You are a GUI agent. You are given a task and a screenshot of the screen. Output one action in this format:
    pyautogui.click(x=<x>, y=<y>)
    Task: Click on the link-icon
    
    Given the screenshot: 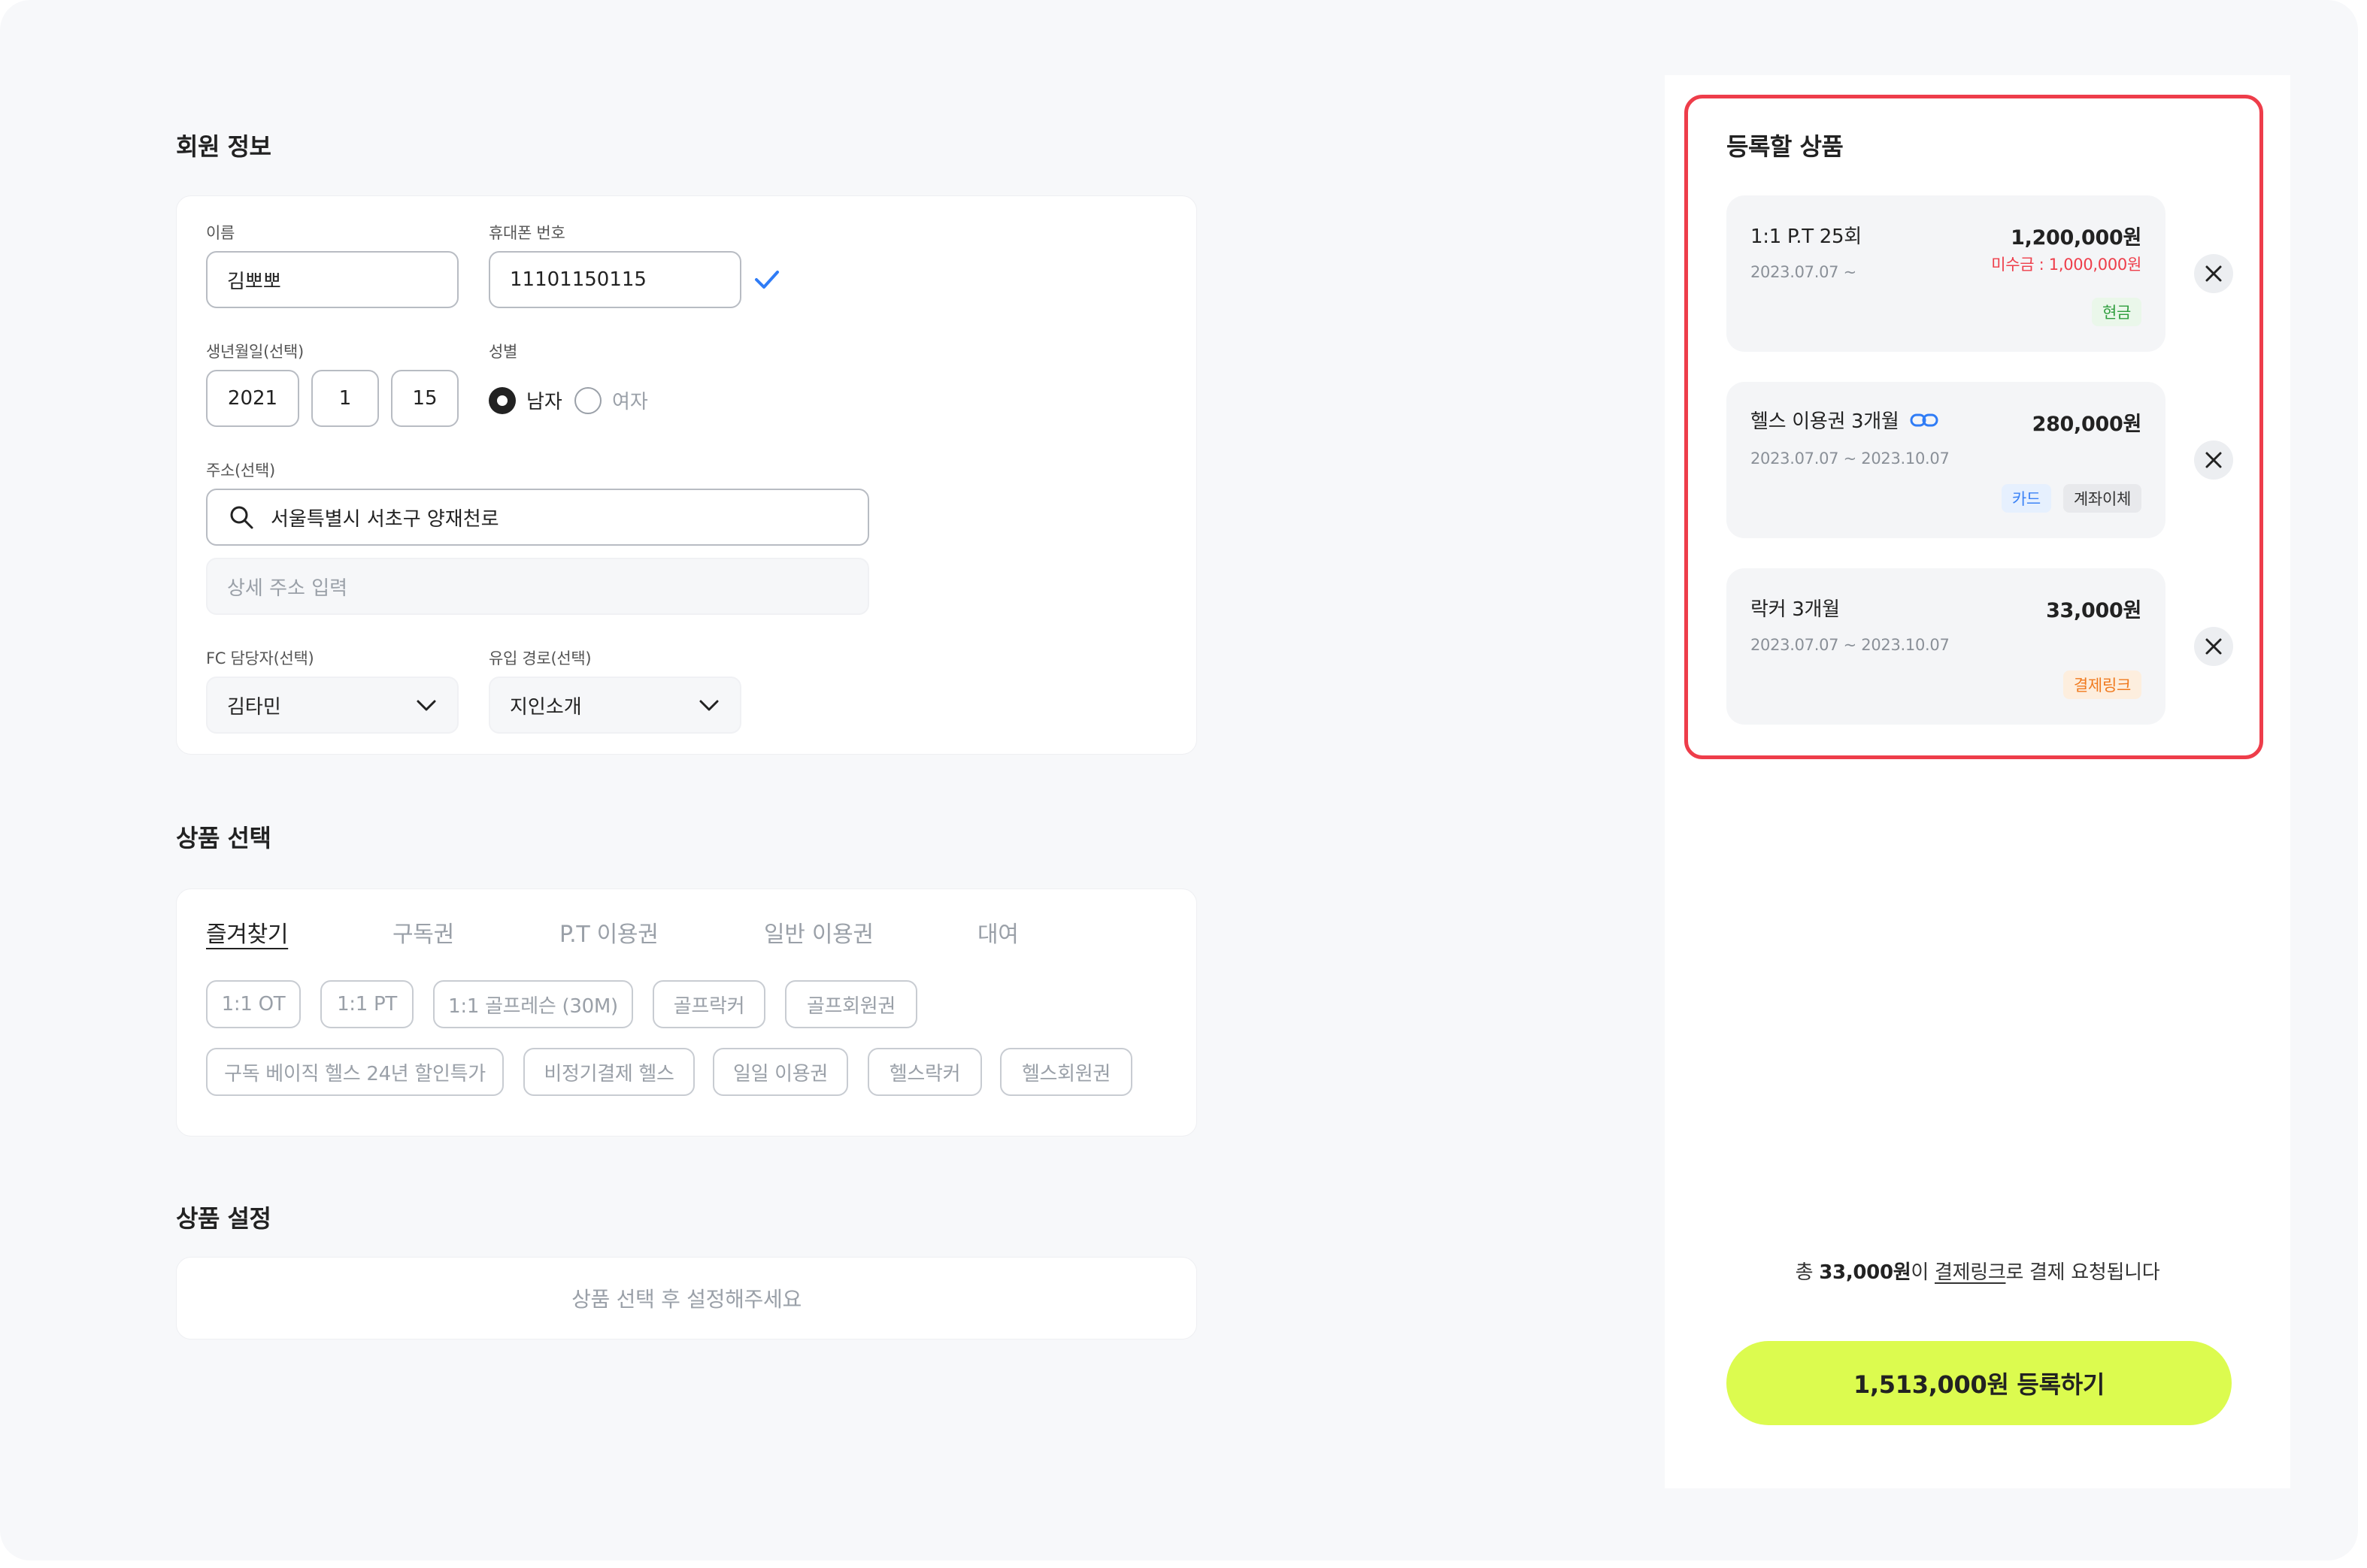 What is the action you would take?
    pyautogui.click(x=1924, y=420)
    